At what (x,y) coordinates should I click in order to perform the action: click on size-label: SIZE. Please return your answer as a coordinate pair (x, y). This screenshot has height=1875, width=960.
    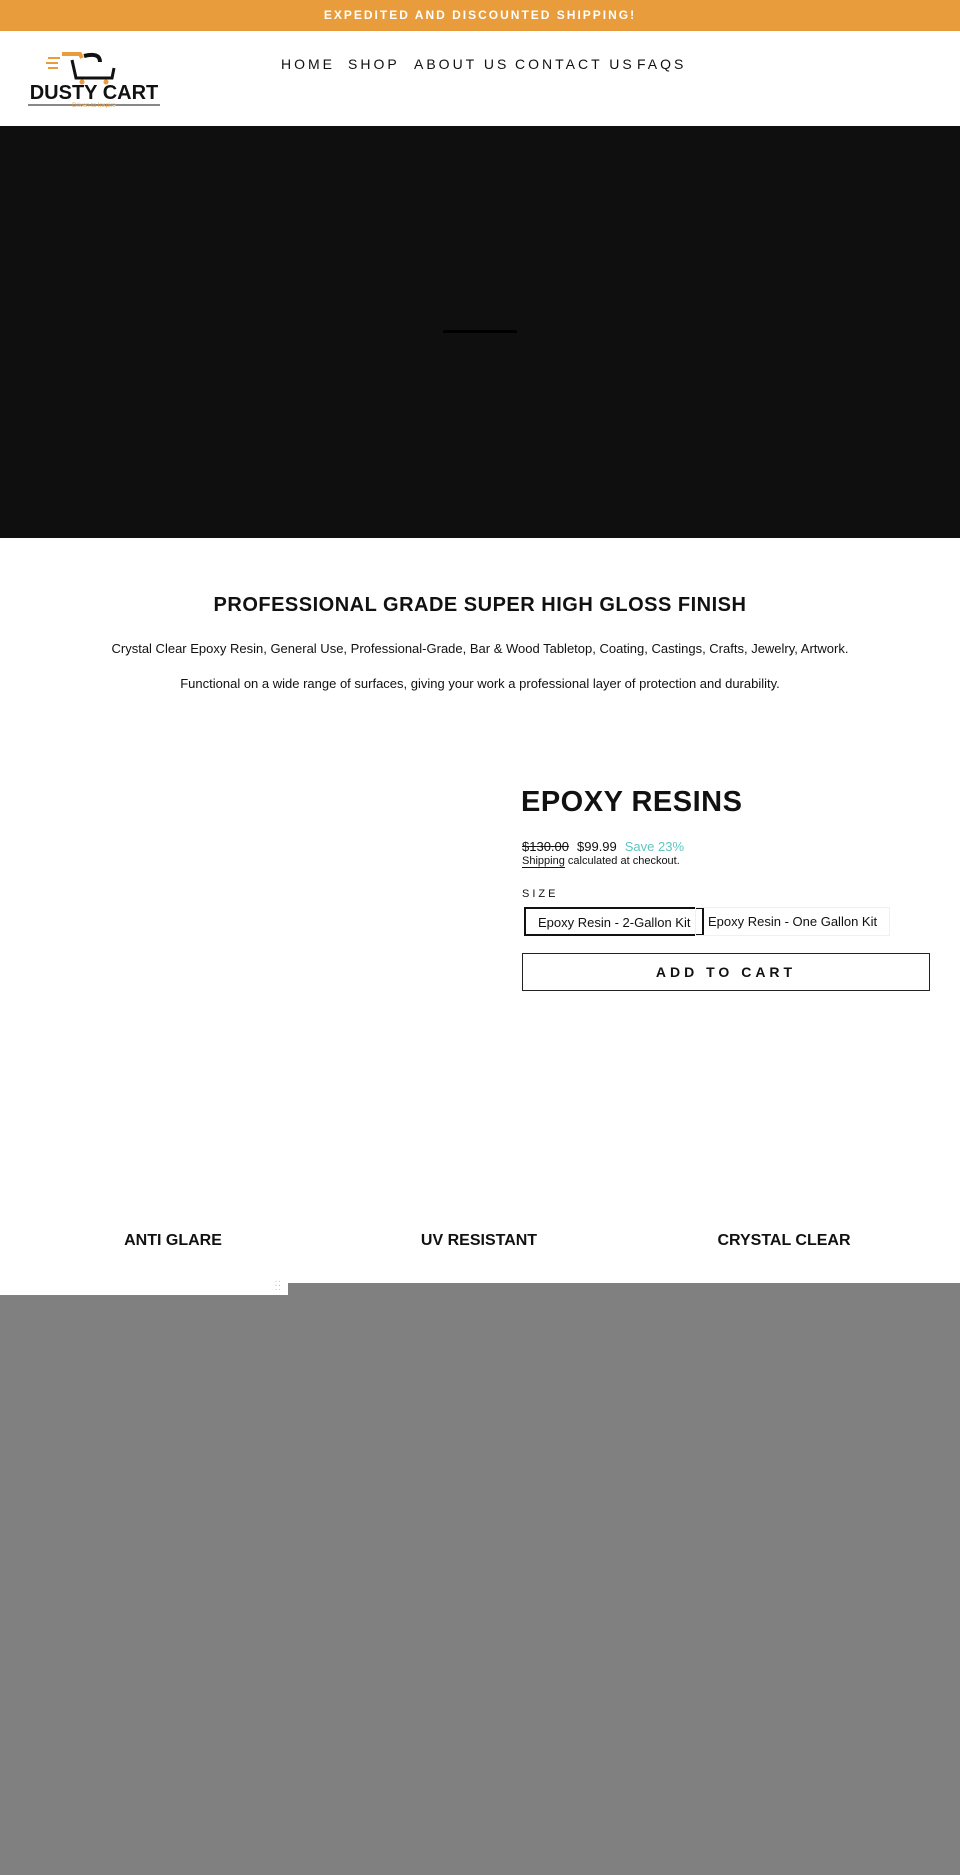
    Looking at the image, I should click on (540, 894).